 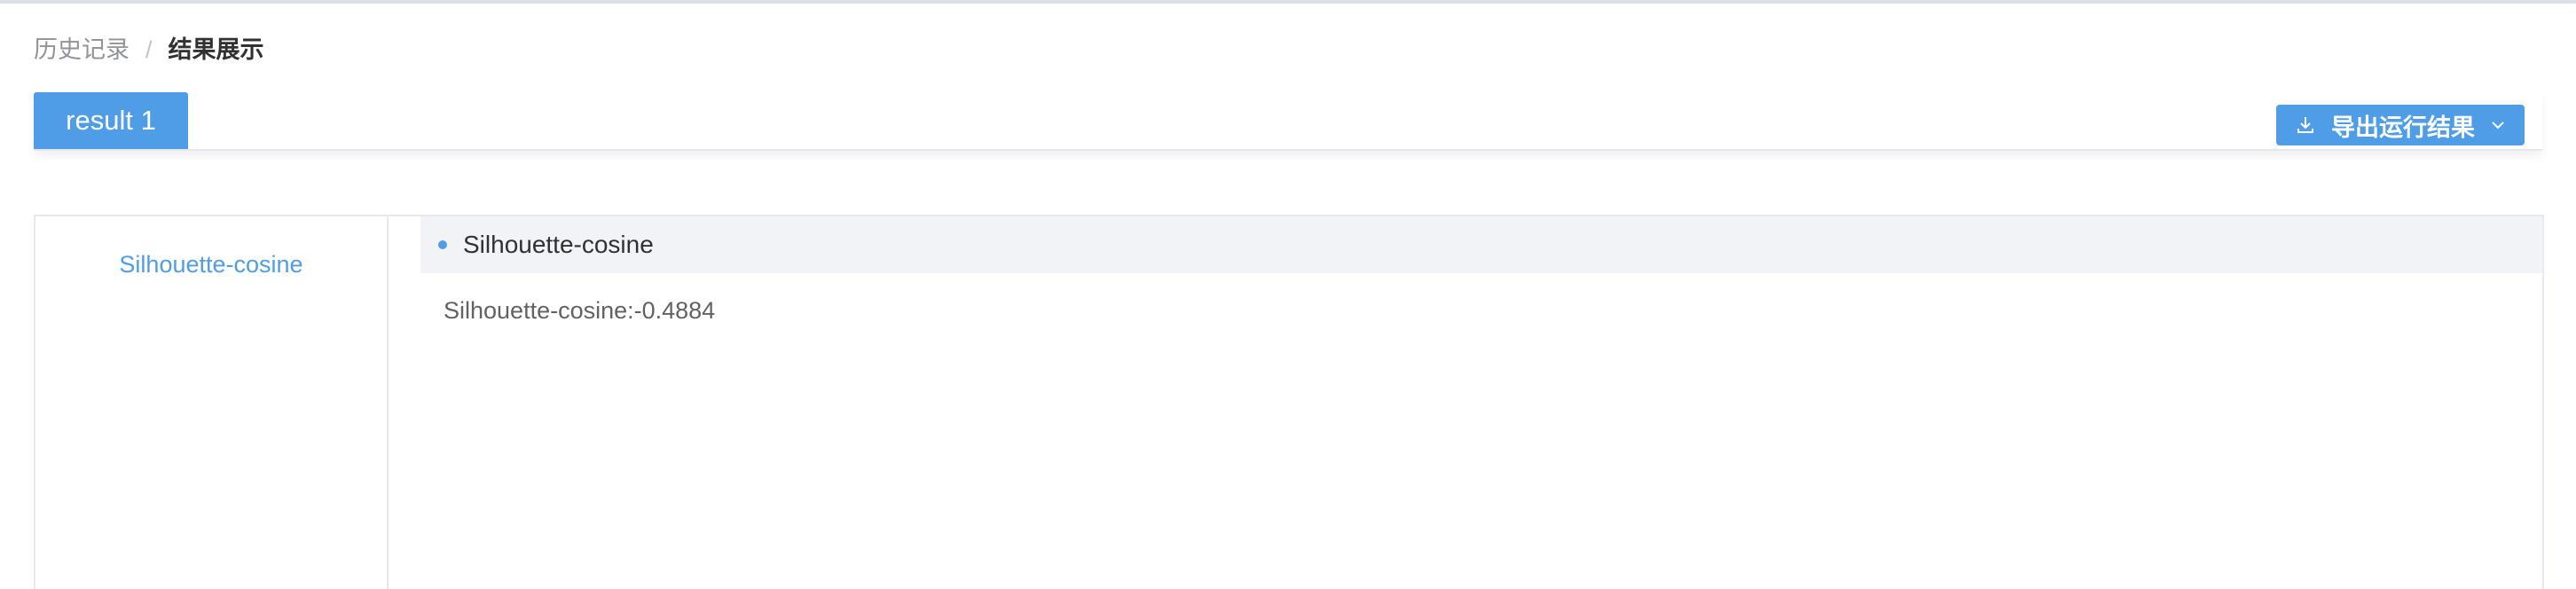 I want to click on breadcrumb: 历史记录 / 结果展示, so click(x=149, y=50).